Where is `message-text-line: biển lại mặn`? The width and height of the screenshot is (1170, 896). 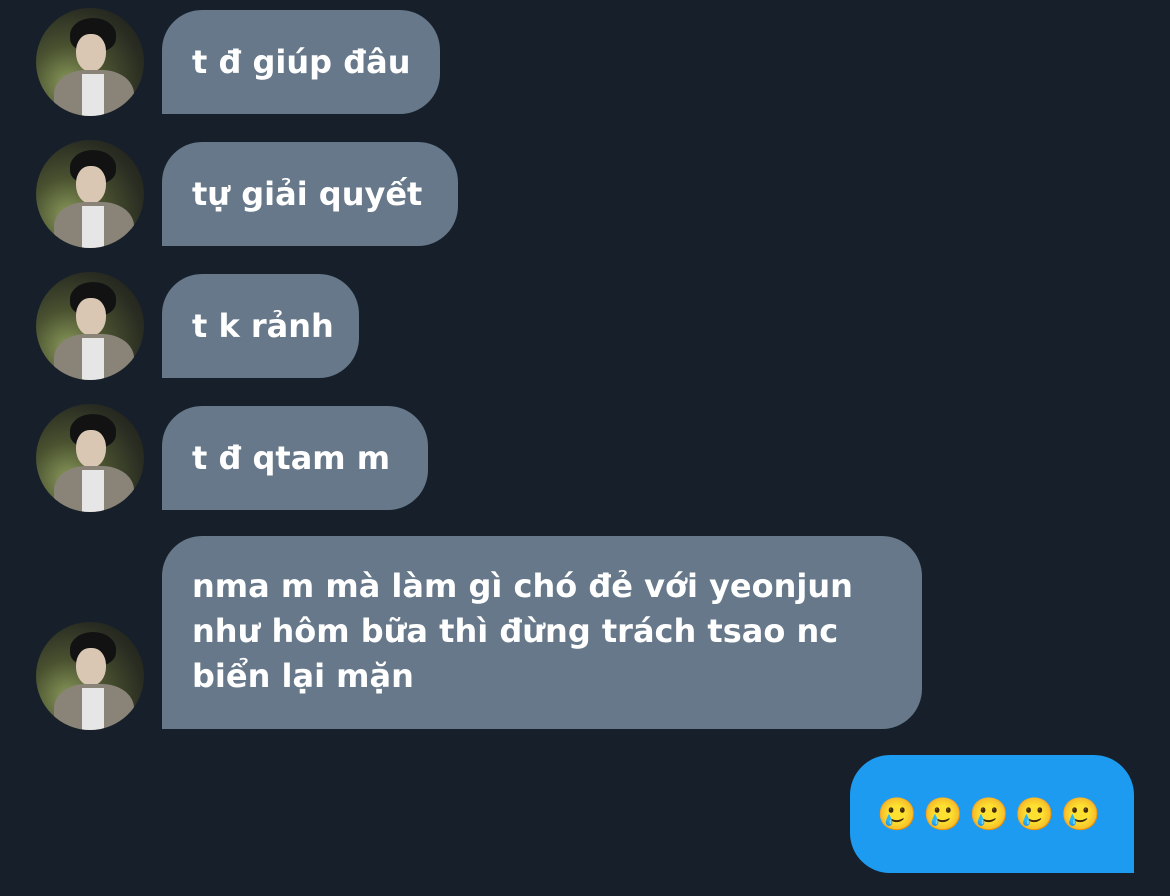 message-text-line: biển lại mặn is located at coordinates (303, 676).